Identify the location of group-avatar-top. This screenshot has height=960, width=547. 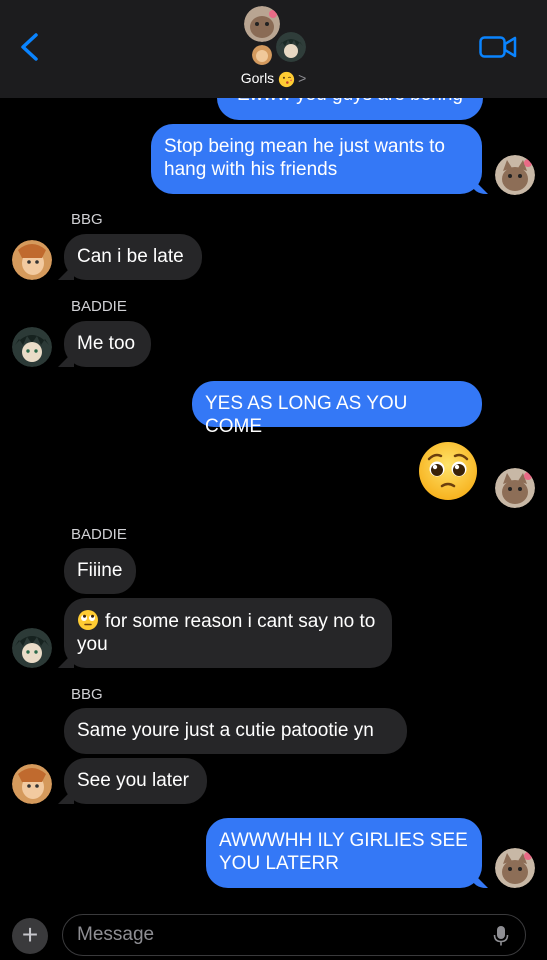
(262, 24).